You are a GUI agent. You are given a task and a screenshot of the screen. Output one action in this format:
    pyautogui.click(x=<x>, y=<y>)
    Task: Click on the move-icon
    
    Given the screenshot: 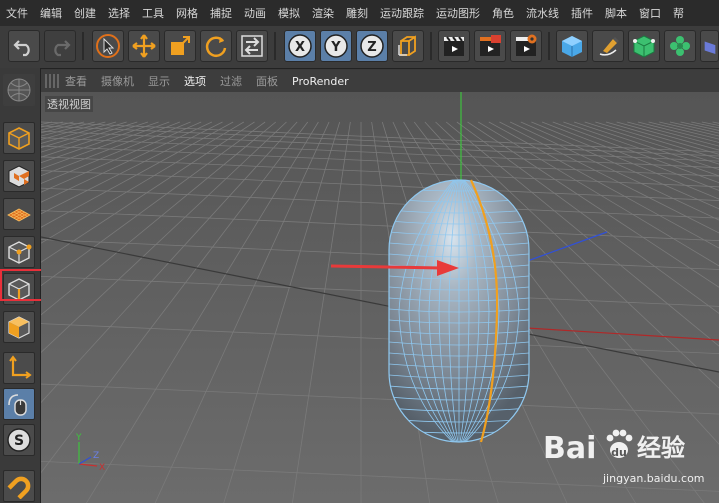 What is the action you would take?
    pyautogui.click(x=144, y=46)
    